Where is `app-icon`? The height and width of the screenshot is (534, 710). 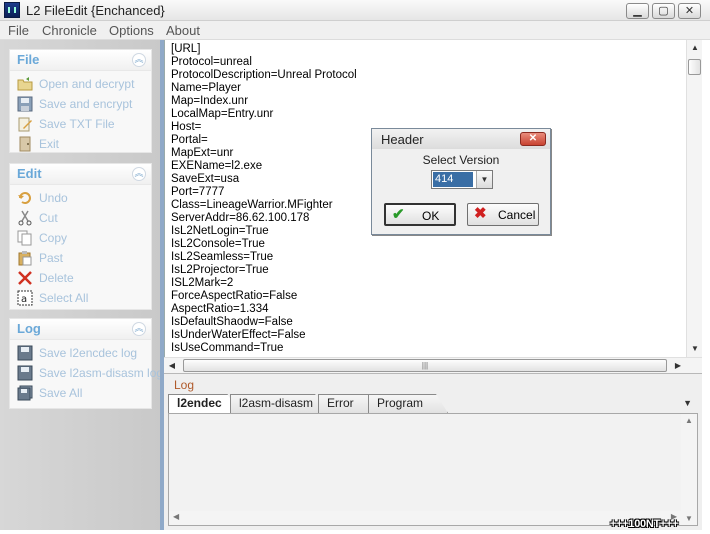 app-icon is located at coordinates (12, 10).